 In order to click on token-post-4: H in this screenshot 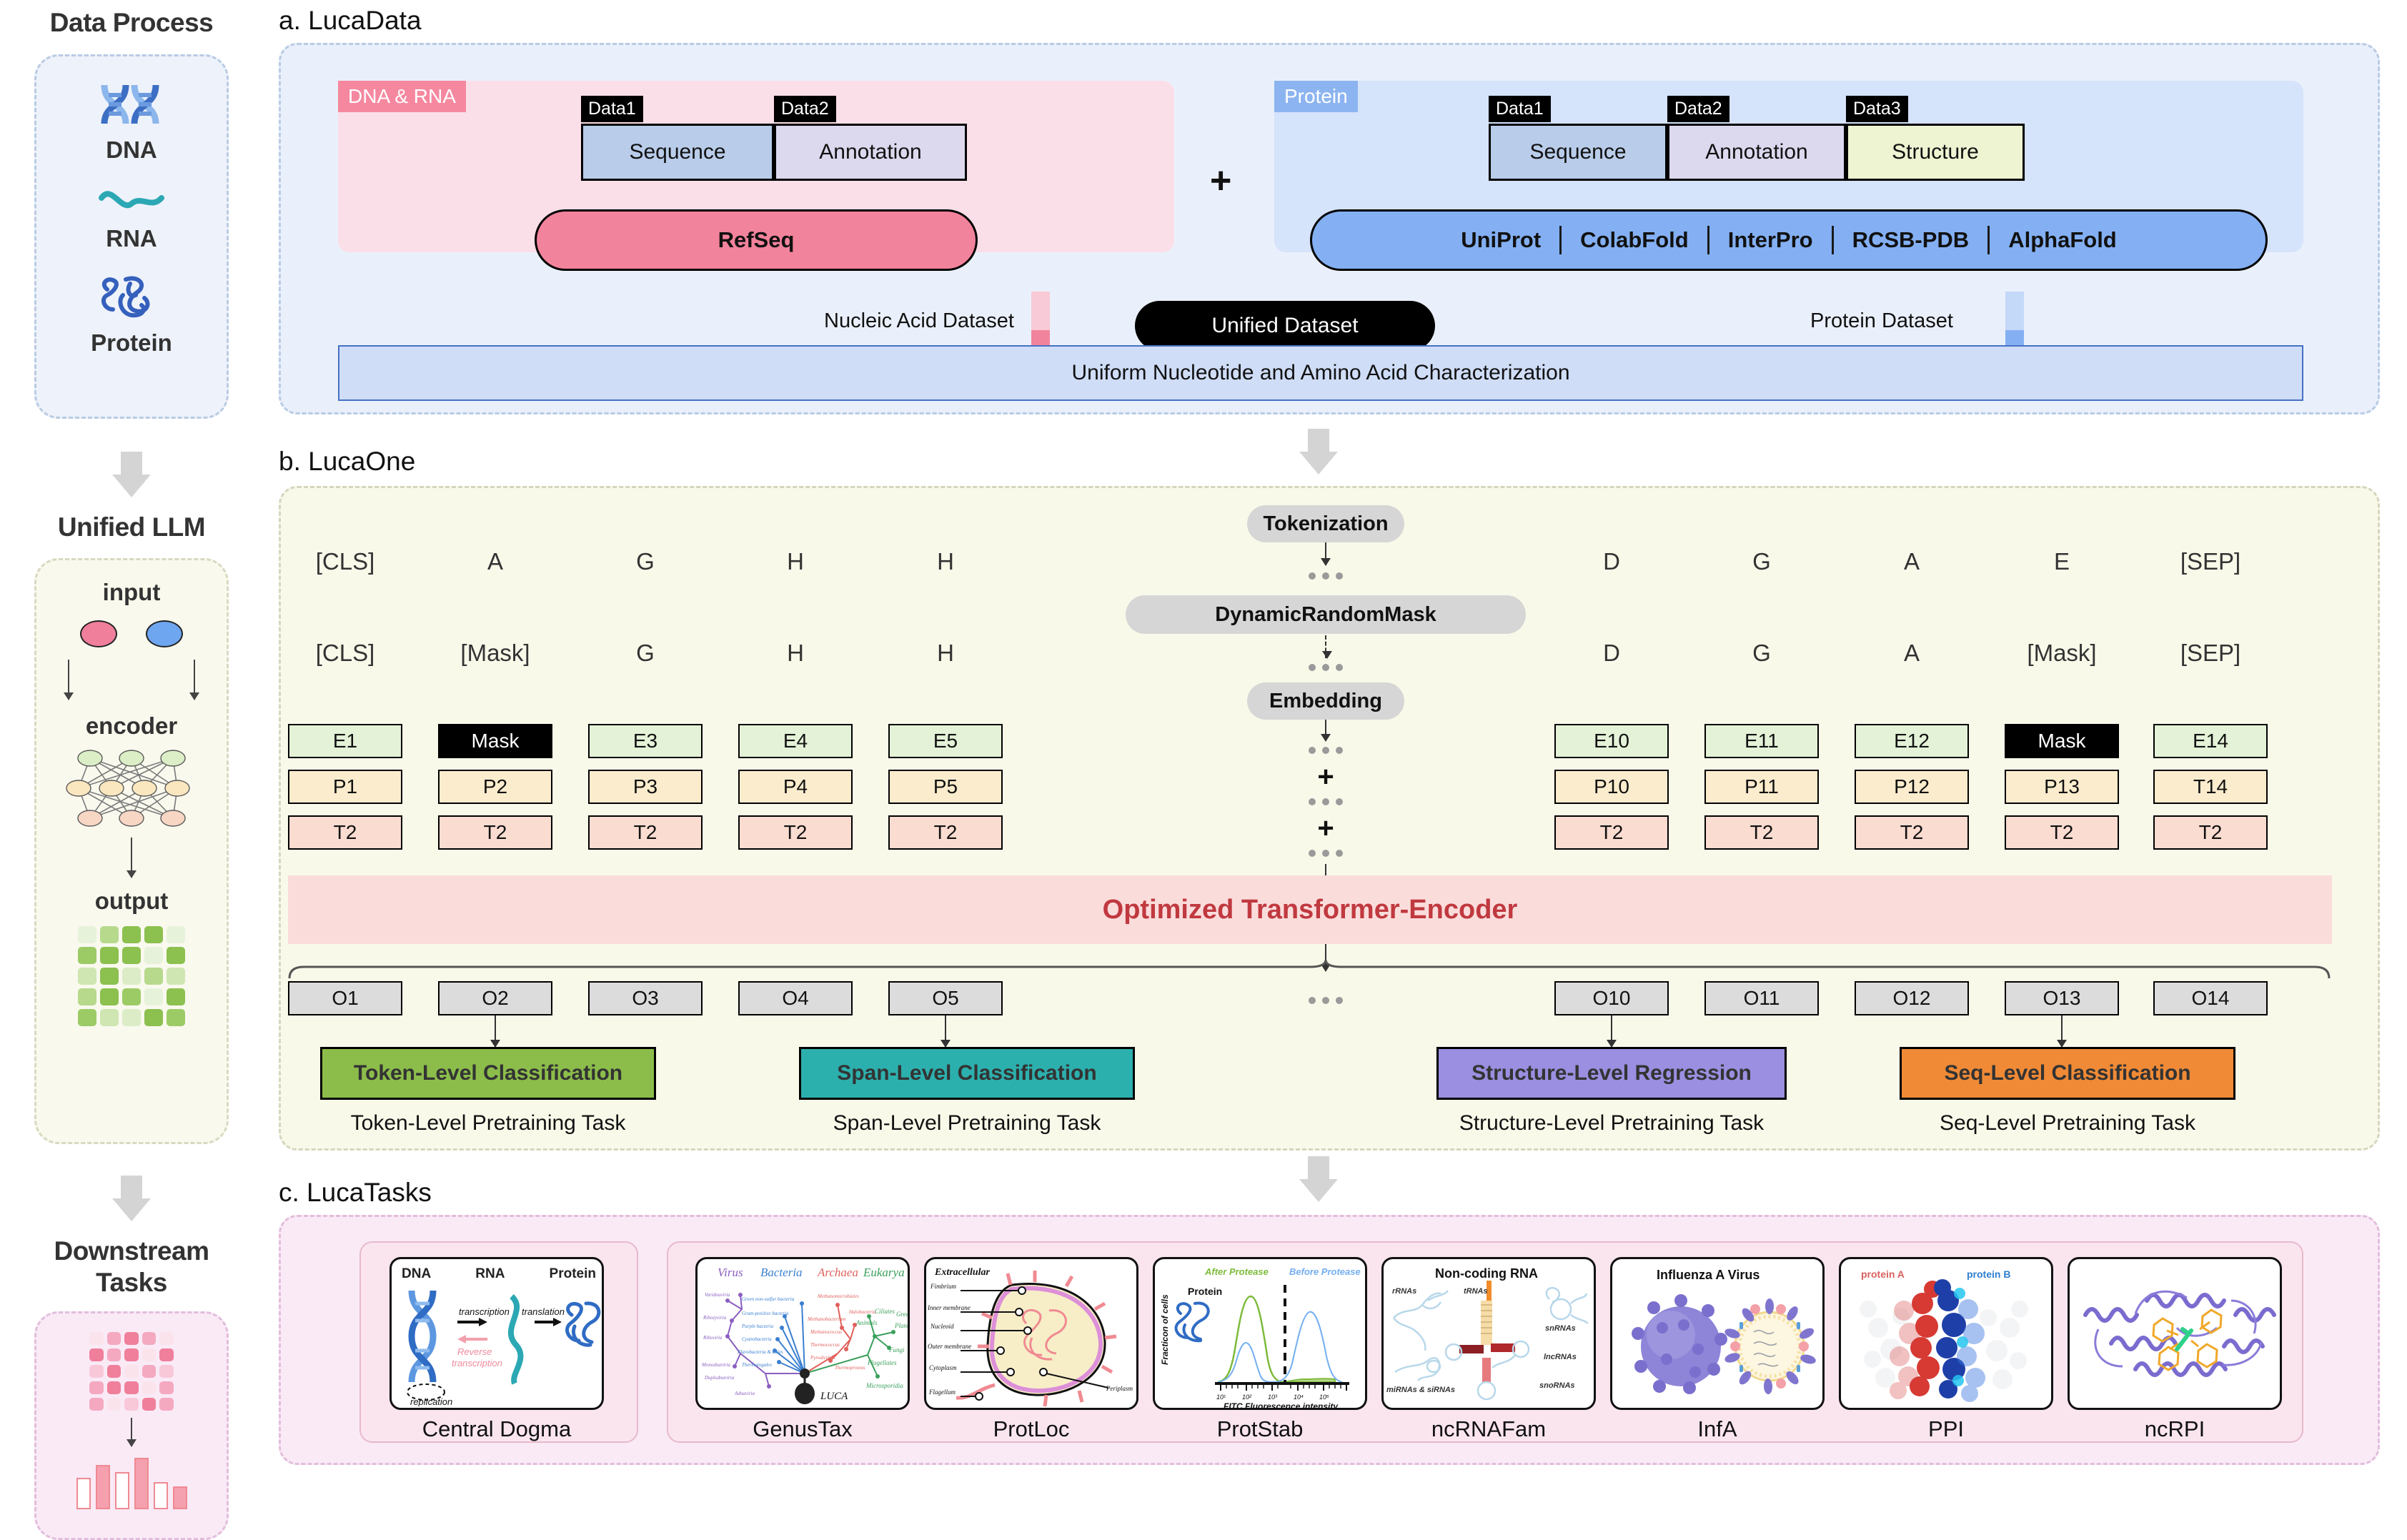, I will do `click(945, 653)`.